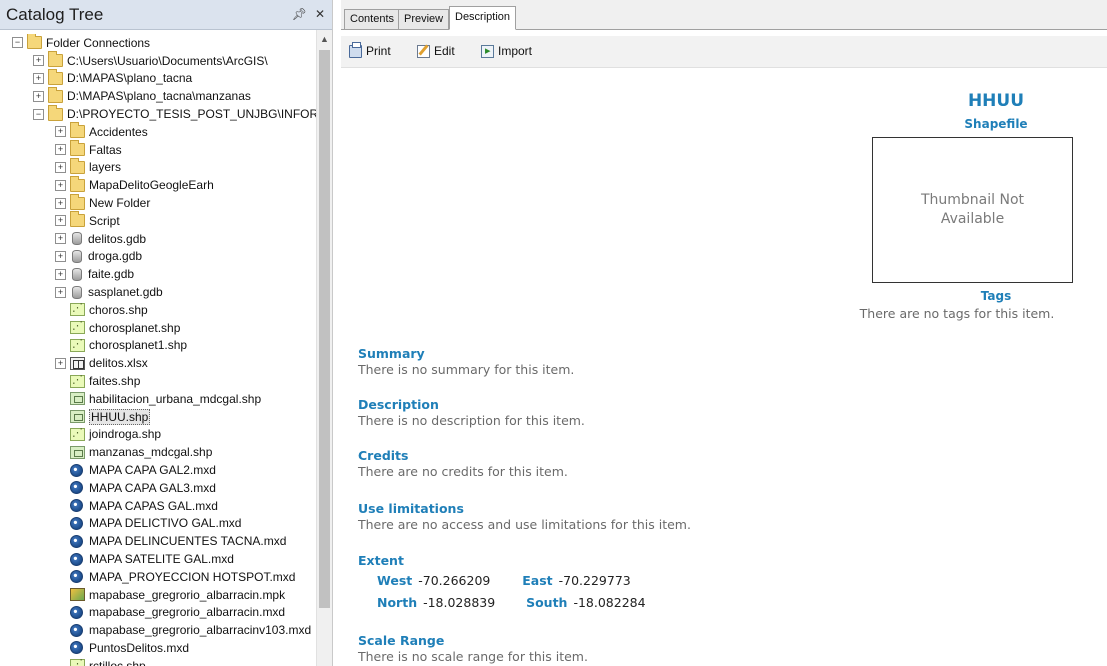  I want to click on import-button: Import, so click(506, 51).